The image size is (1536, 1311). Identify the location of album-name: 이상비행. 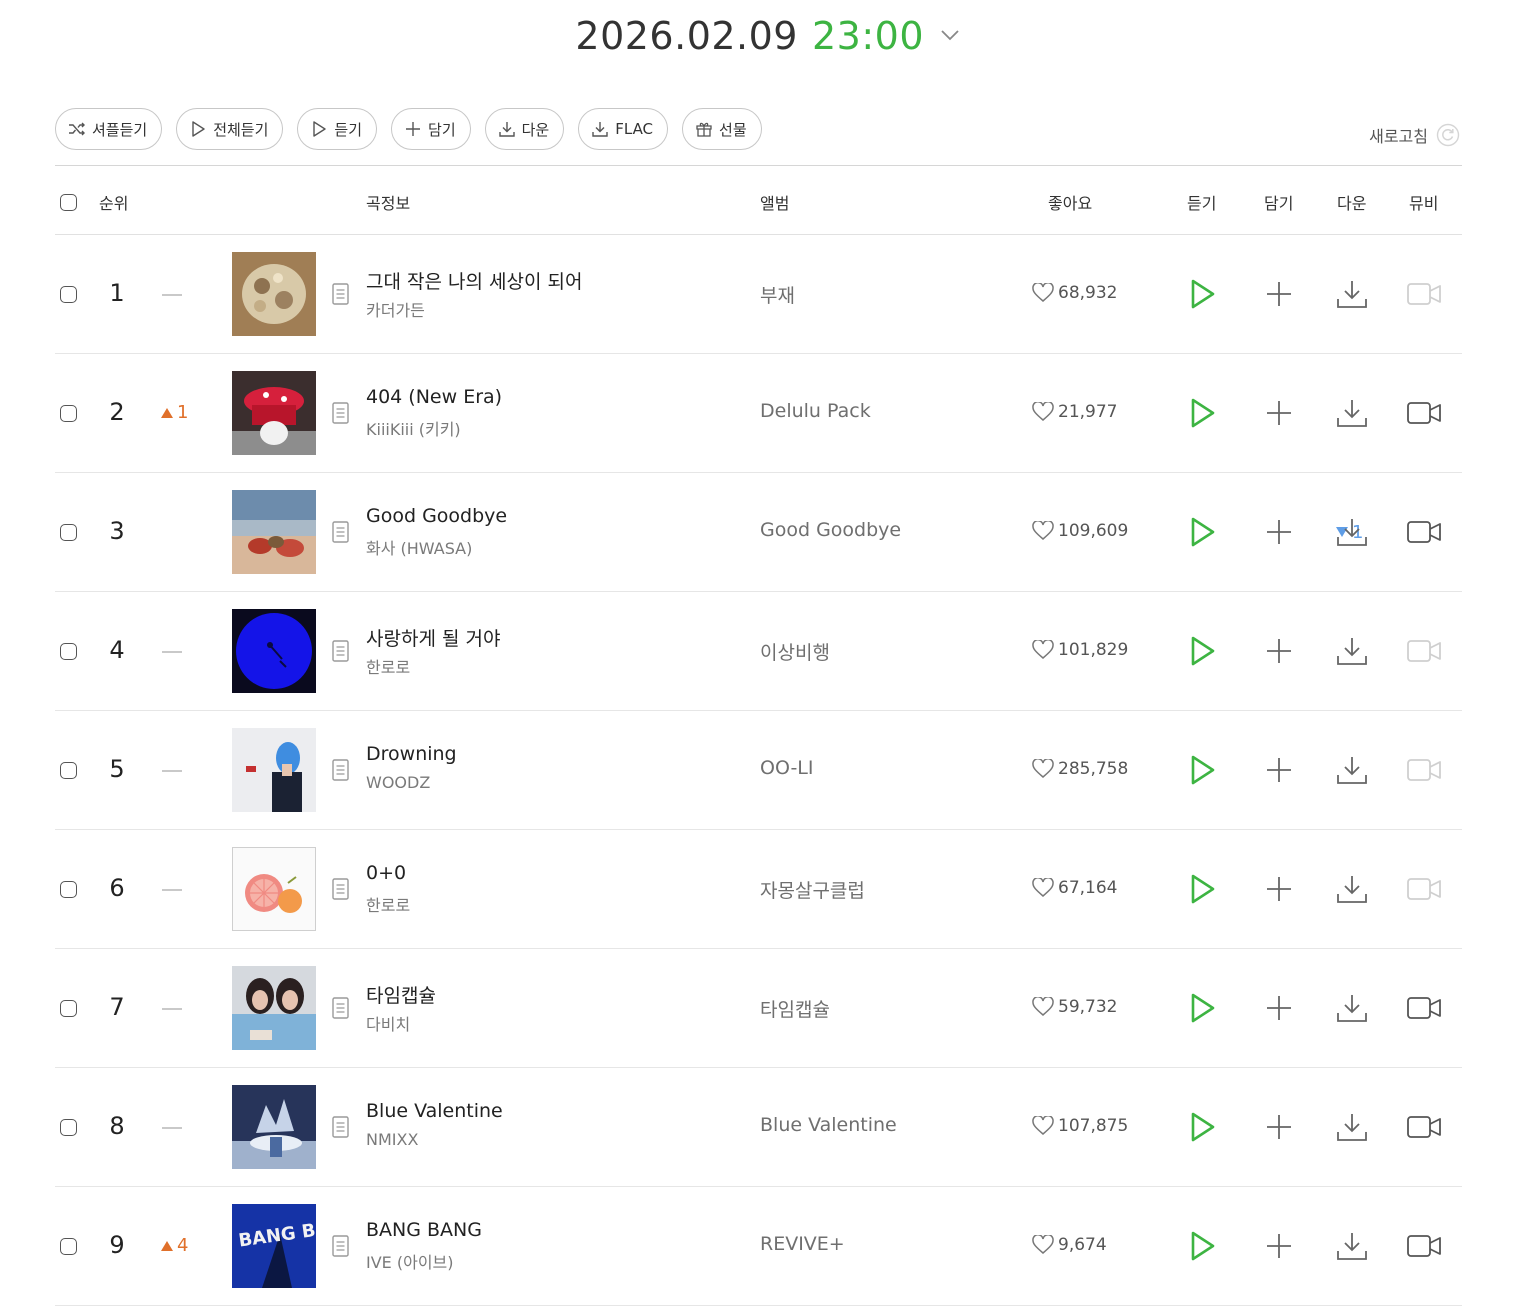
(795, 651).